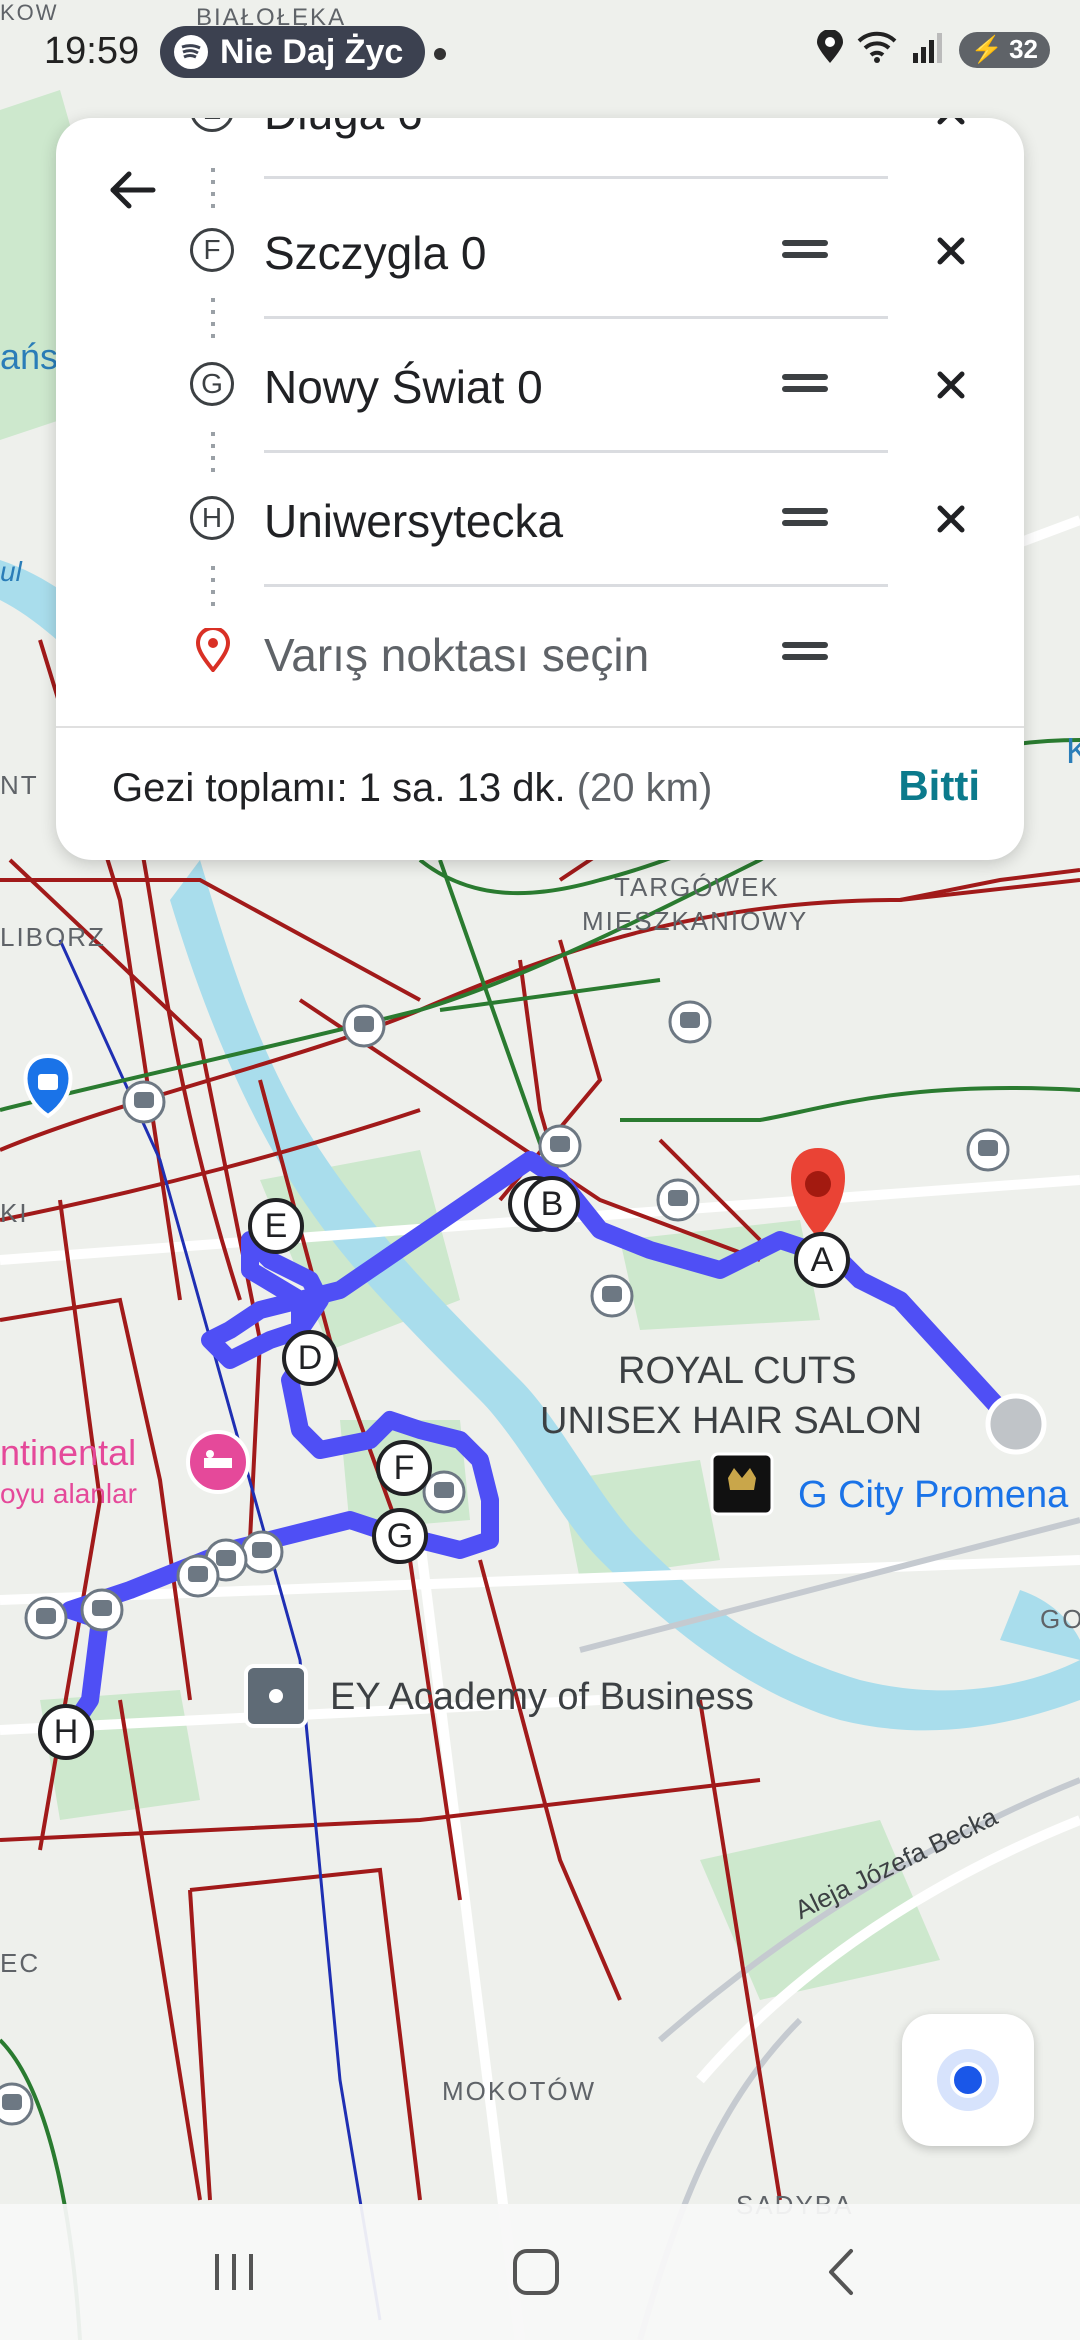 The image size is (1080, 2340). I want to click on home-button, so click(536, 2272).